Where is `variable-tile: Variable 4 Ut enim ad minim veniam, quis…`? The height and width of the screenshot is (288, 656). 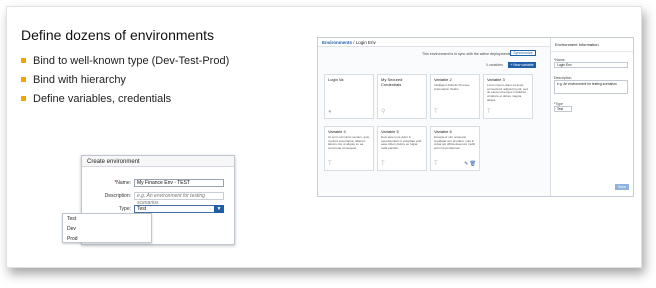 variable-tile: Variable 4 Ut enim ad minim veniam, quis… is located at coordinates (349, 148).